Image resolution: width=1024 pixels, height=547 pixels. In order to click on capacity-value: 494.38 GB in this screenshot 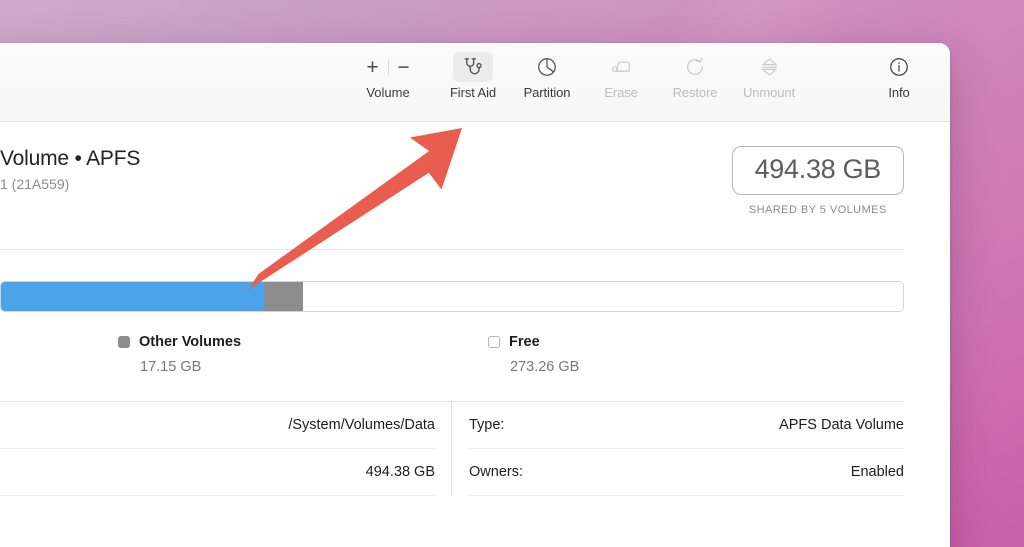, I will do `click(818, 169)`.